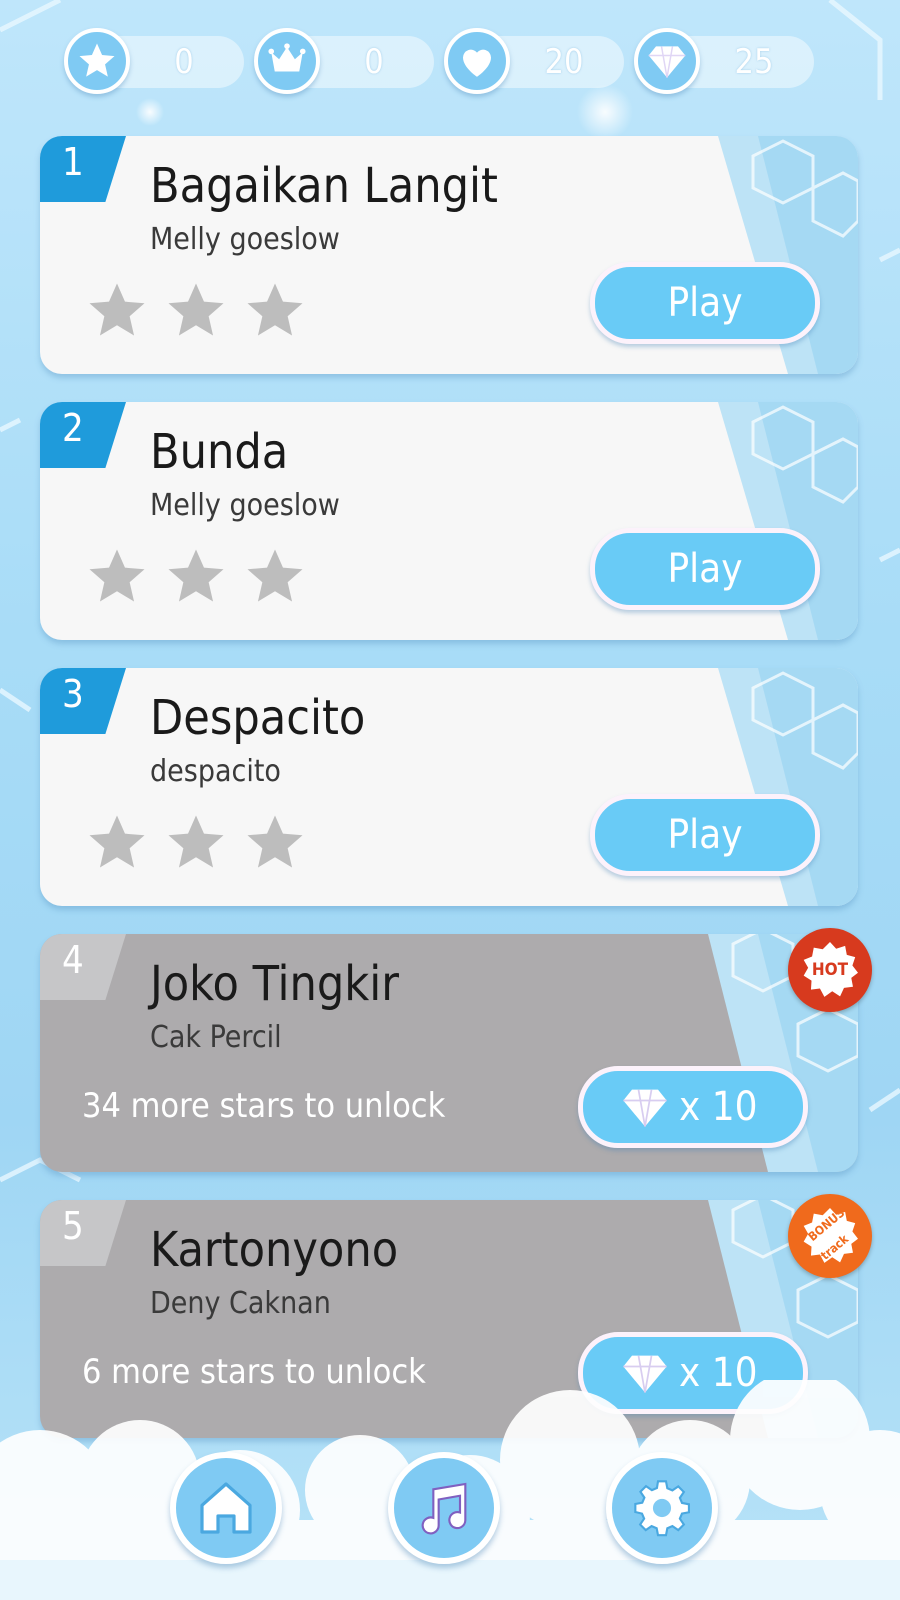 Image resolution: width=900 pixels, height=1600 pixels. What do you see at coordinates (449, 521) in the screenshot?
I see `song-card: 2 Bunda Melly goeslow Play` at bounding box center [449, 521].